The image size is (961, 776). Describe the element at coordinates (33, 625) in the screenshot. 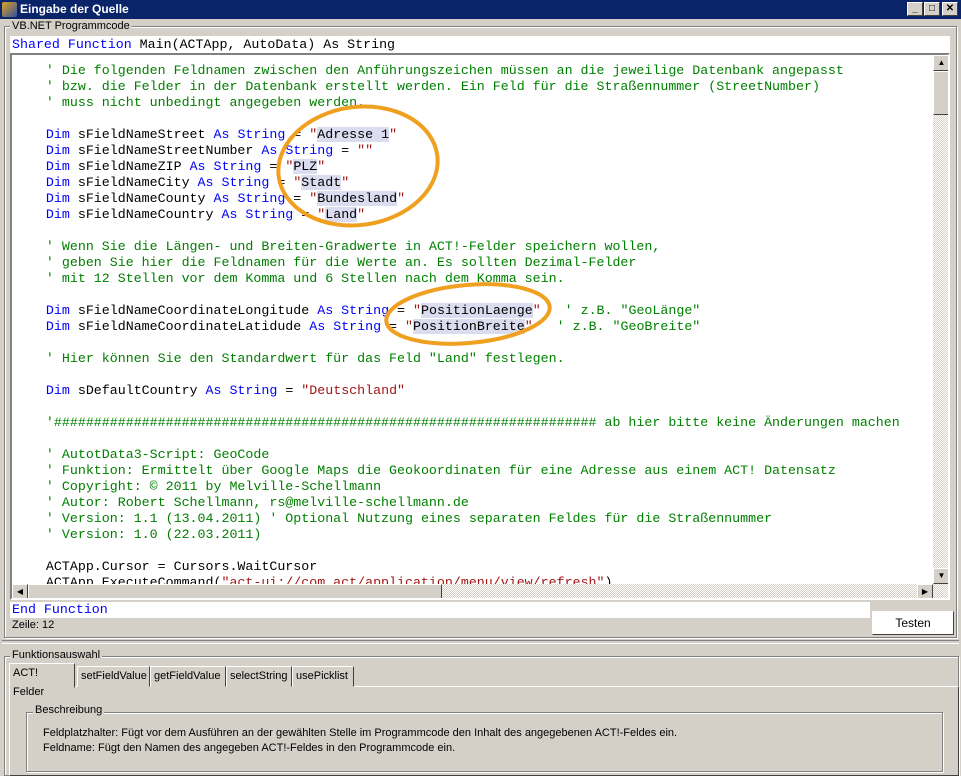

I see `line-status: Zeile: 12` at that location.